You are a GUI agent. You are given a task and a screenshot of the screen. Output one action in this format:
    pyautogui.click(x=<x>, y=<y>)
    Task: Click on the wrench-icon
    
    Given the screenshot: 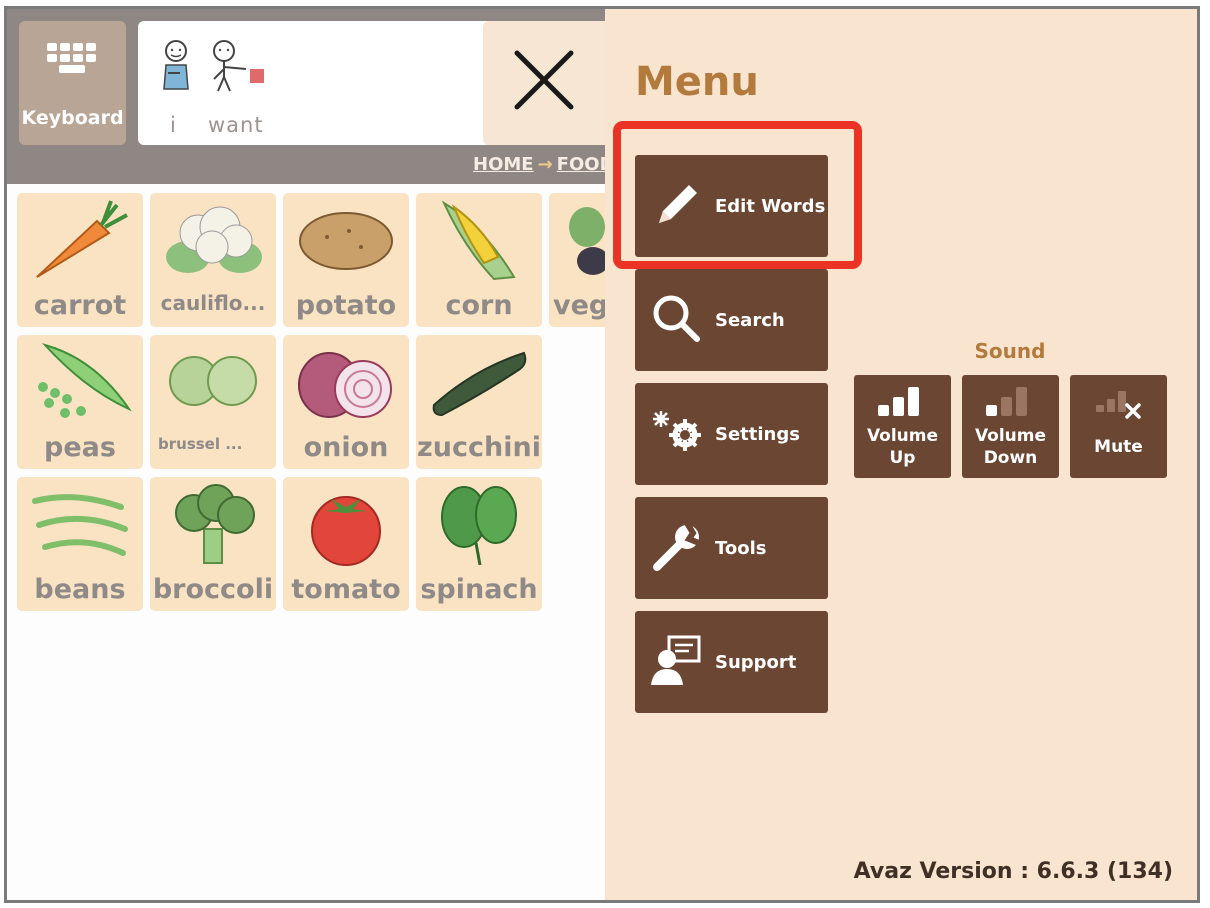 What is the action you would take?
    pyautogui.click(x=677, y=546)
    